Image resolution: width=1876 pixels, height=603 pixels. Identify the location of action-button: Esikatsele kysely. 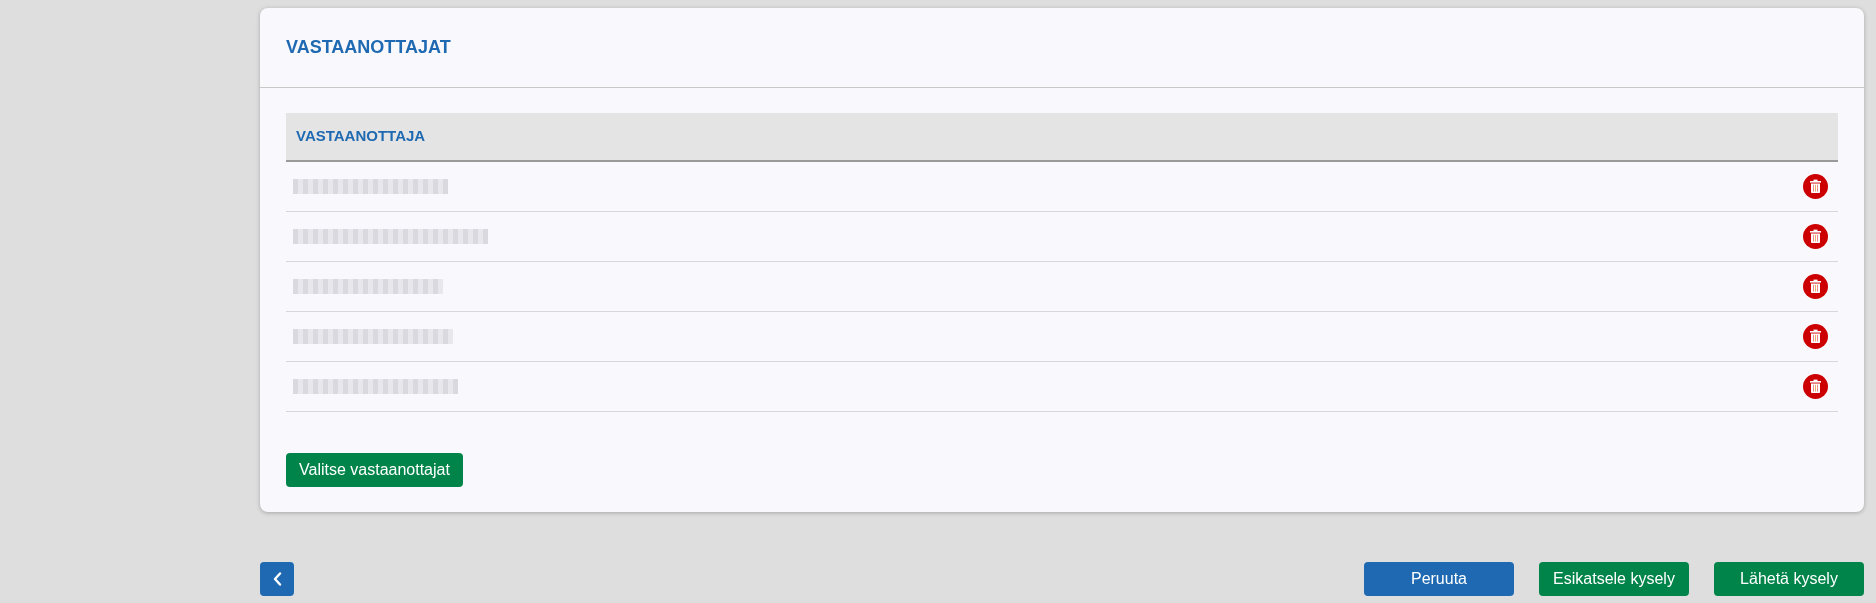
(1614, 579).